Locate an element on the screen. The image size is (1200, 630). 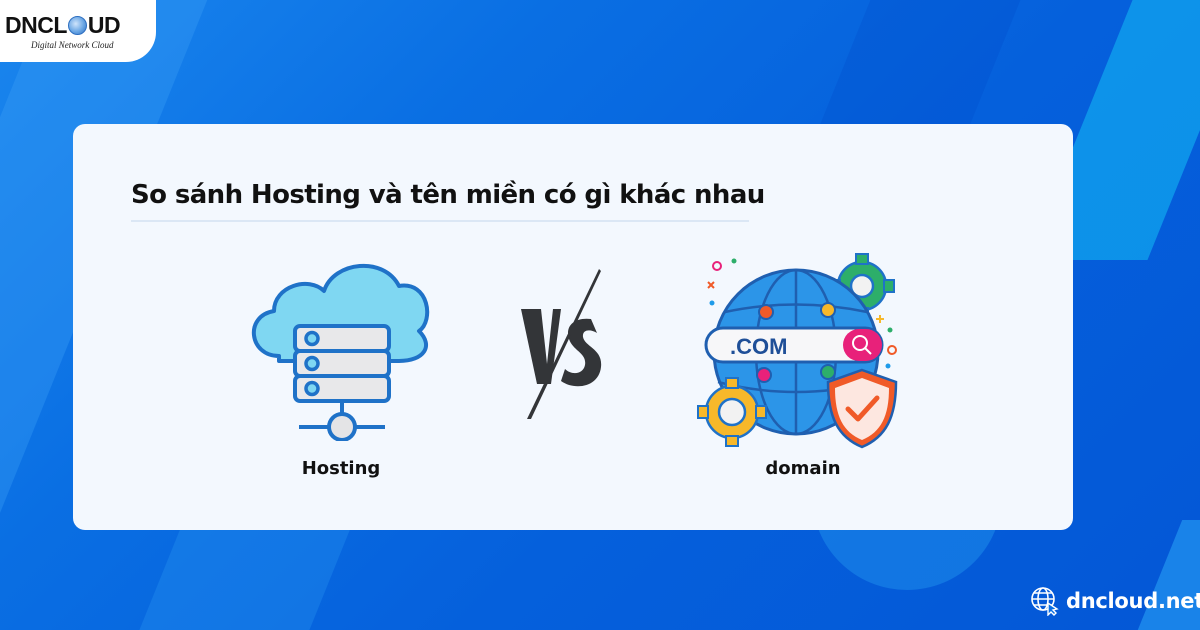
globe-domain-icon: .COM is located at coordinates (797, 351).